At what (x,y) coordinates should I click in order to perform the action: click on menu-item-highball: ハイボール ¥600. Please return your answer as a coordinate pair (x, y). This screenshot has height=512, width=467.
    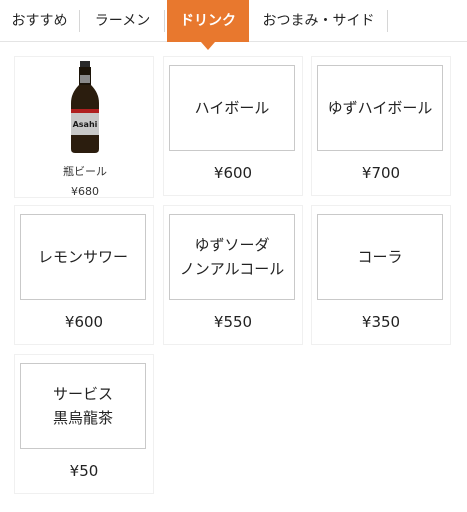
    Looking at the image, I should click on (233, 126).